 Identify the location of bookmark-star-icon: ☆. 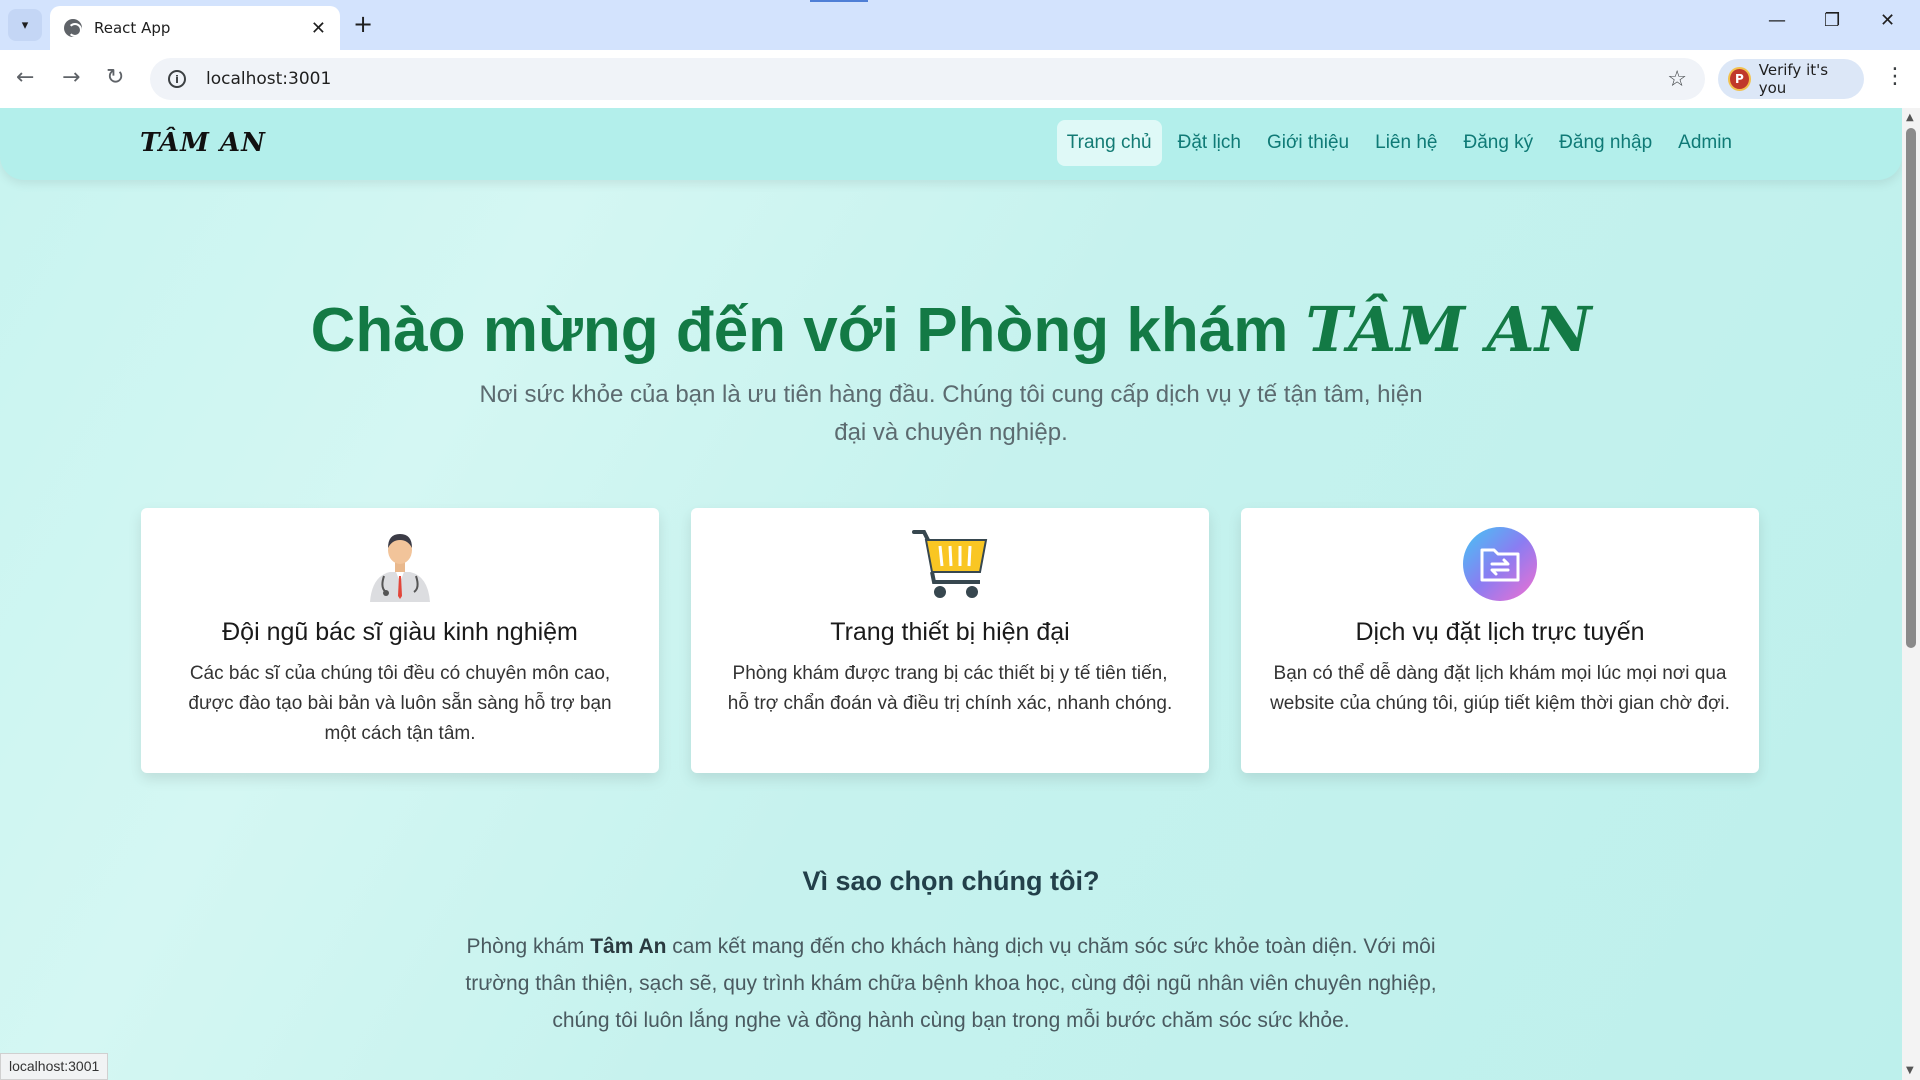
(1677, 79).